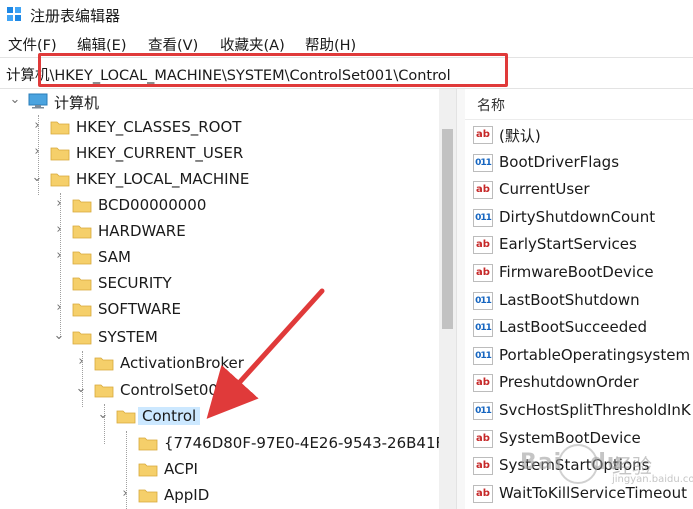 This screenshot has height=509, width=693. I want to click on tree-label: ActivationBroker, so click(182, 363).